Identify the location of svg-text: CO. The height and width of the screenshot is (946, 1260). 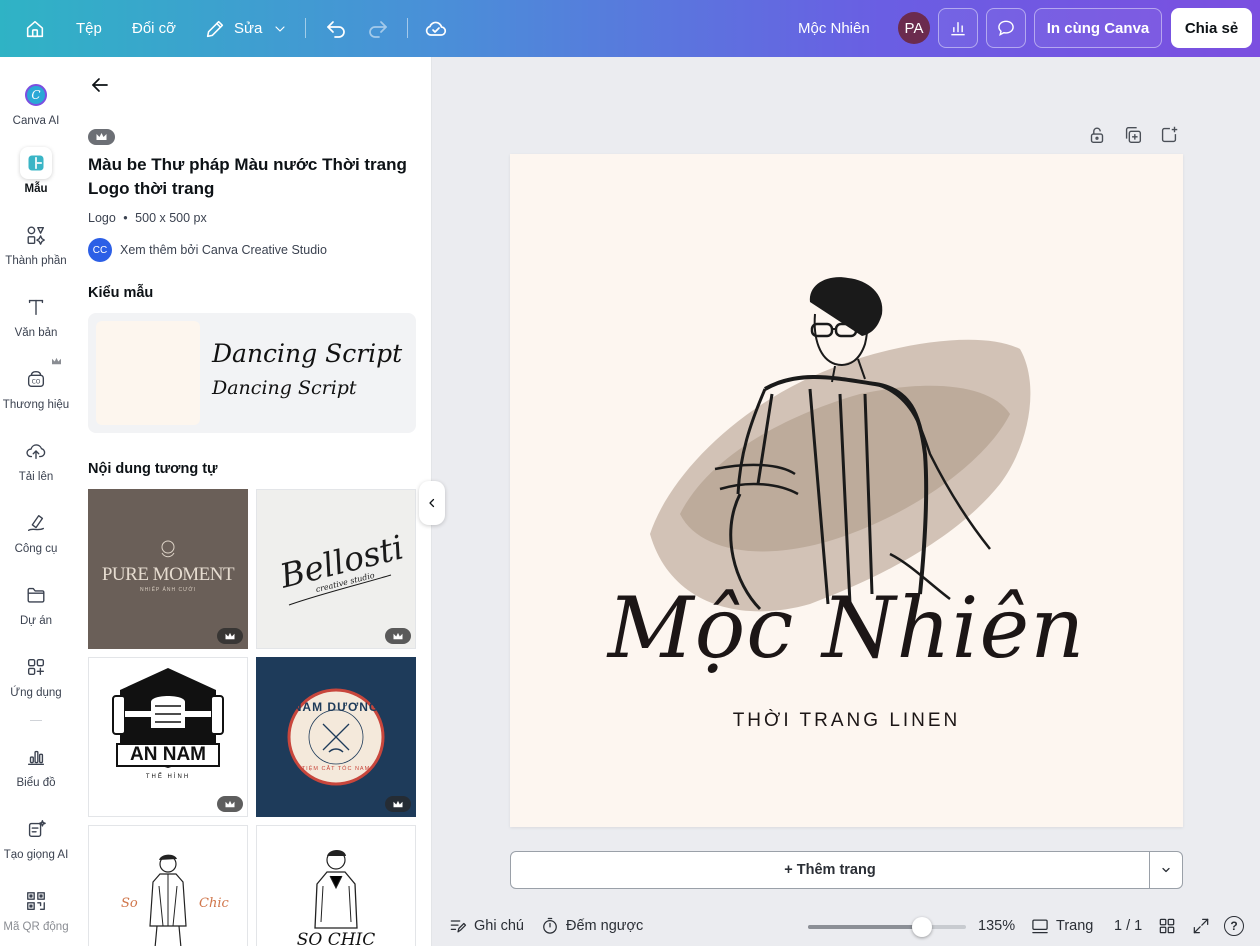
(36, 382).